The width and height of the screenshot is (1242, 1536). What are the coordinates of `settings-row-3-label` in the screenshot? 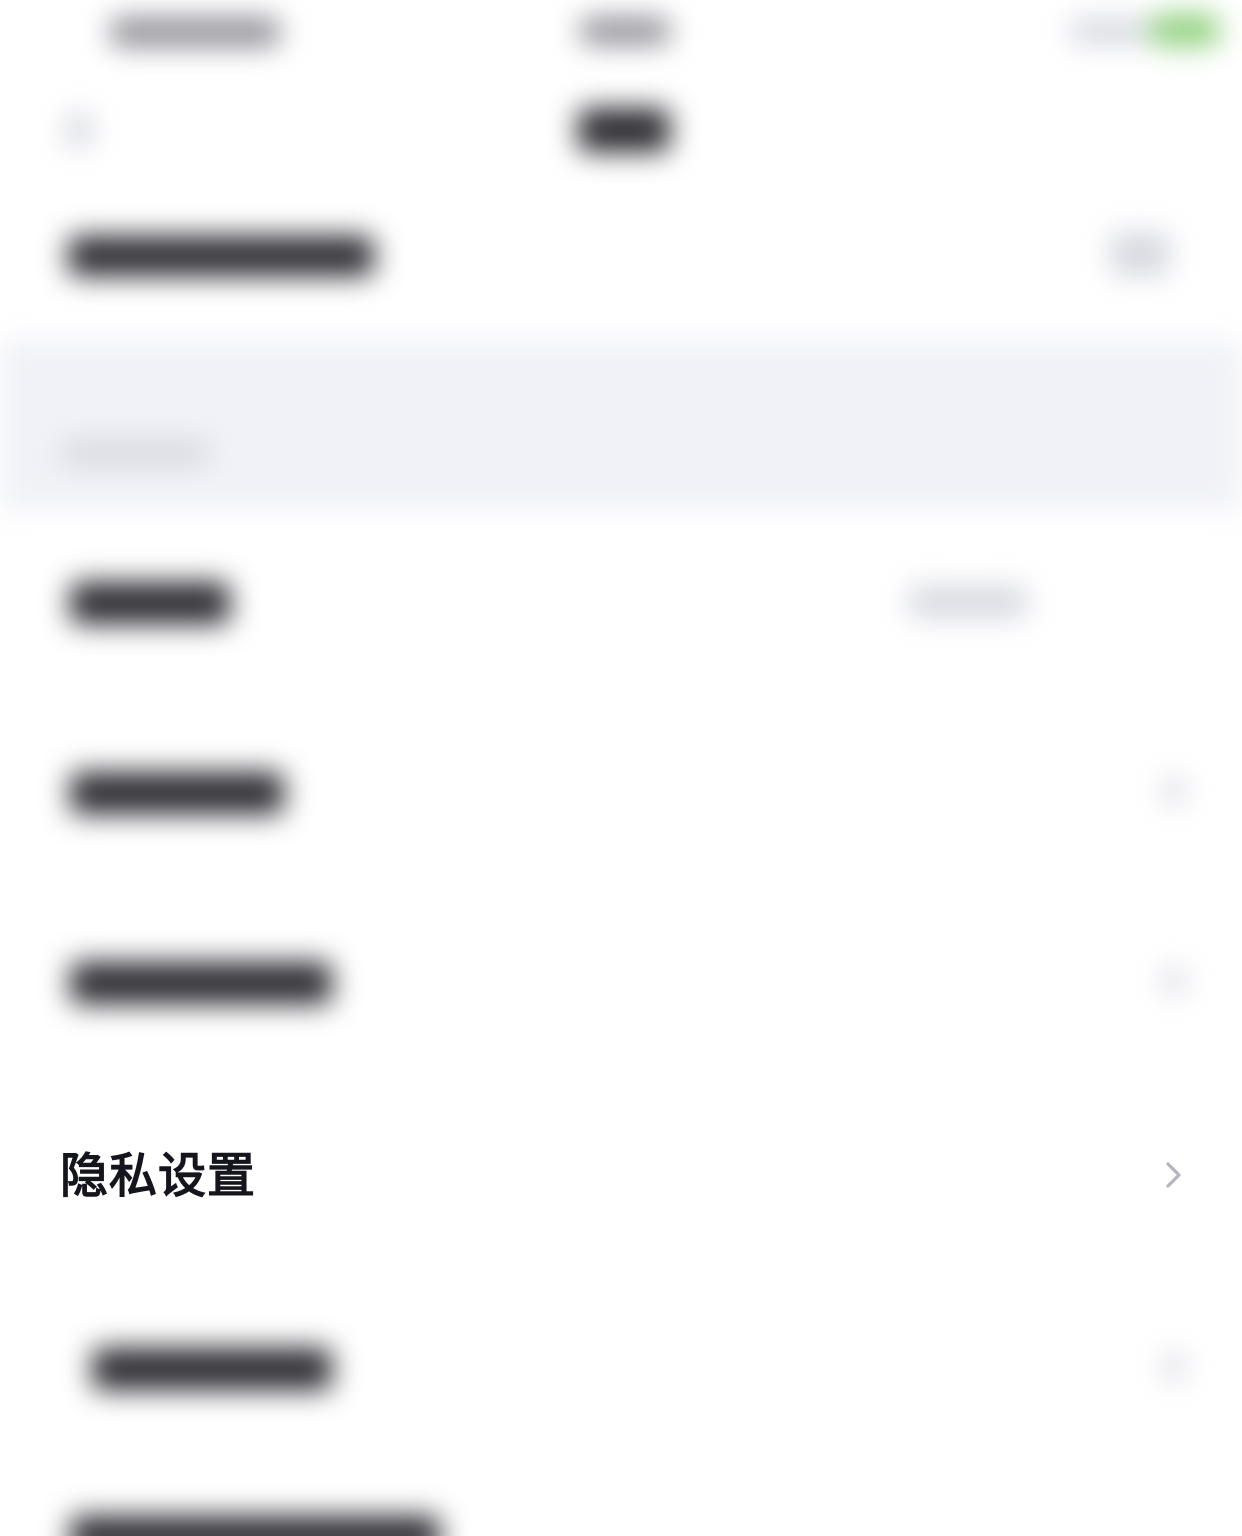 It's located at (201, 983).